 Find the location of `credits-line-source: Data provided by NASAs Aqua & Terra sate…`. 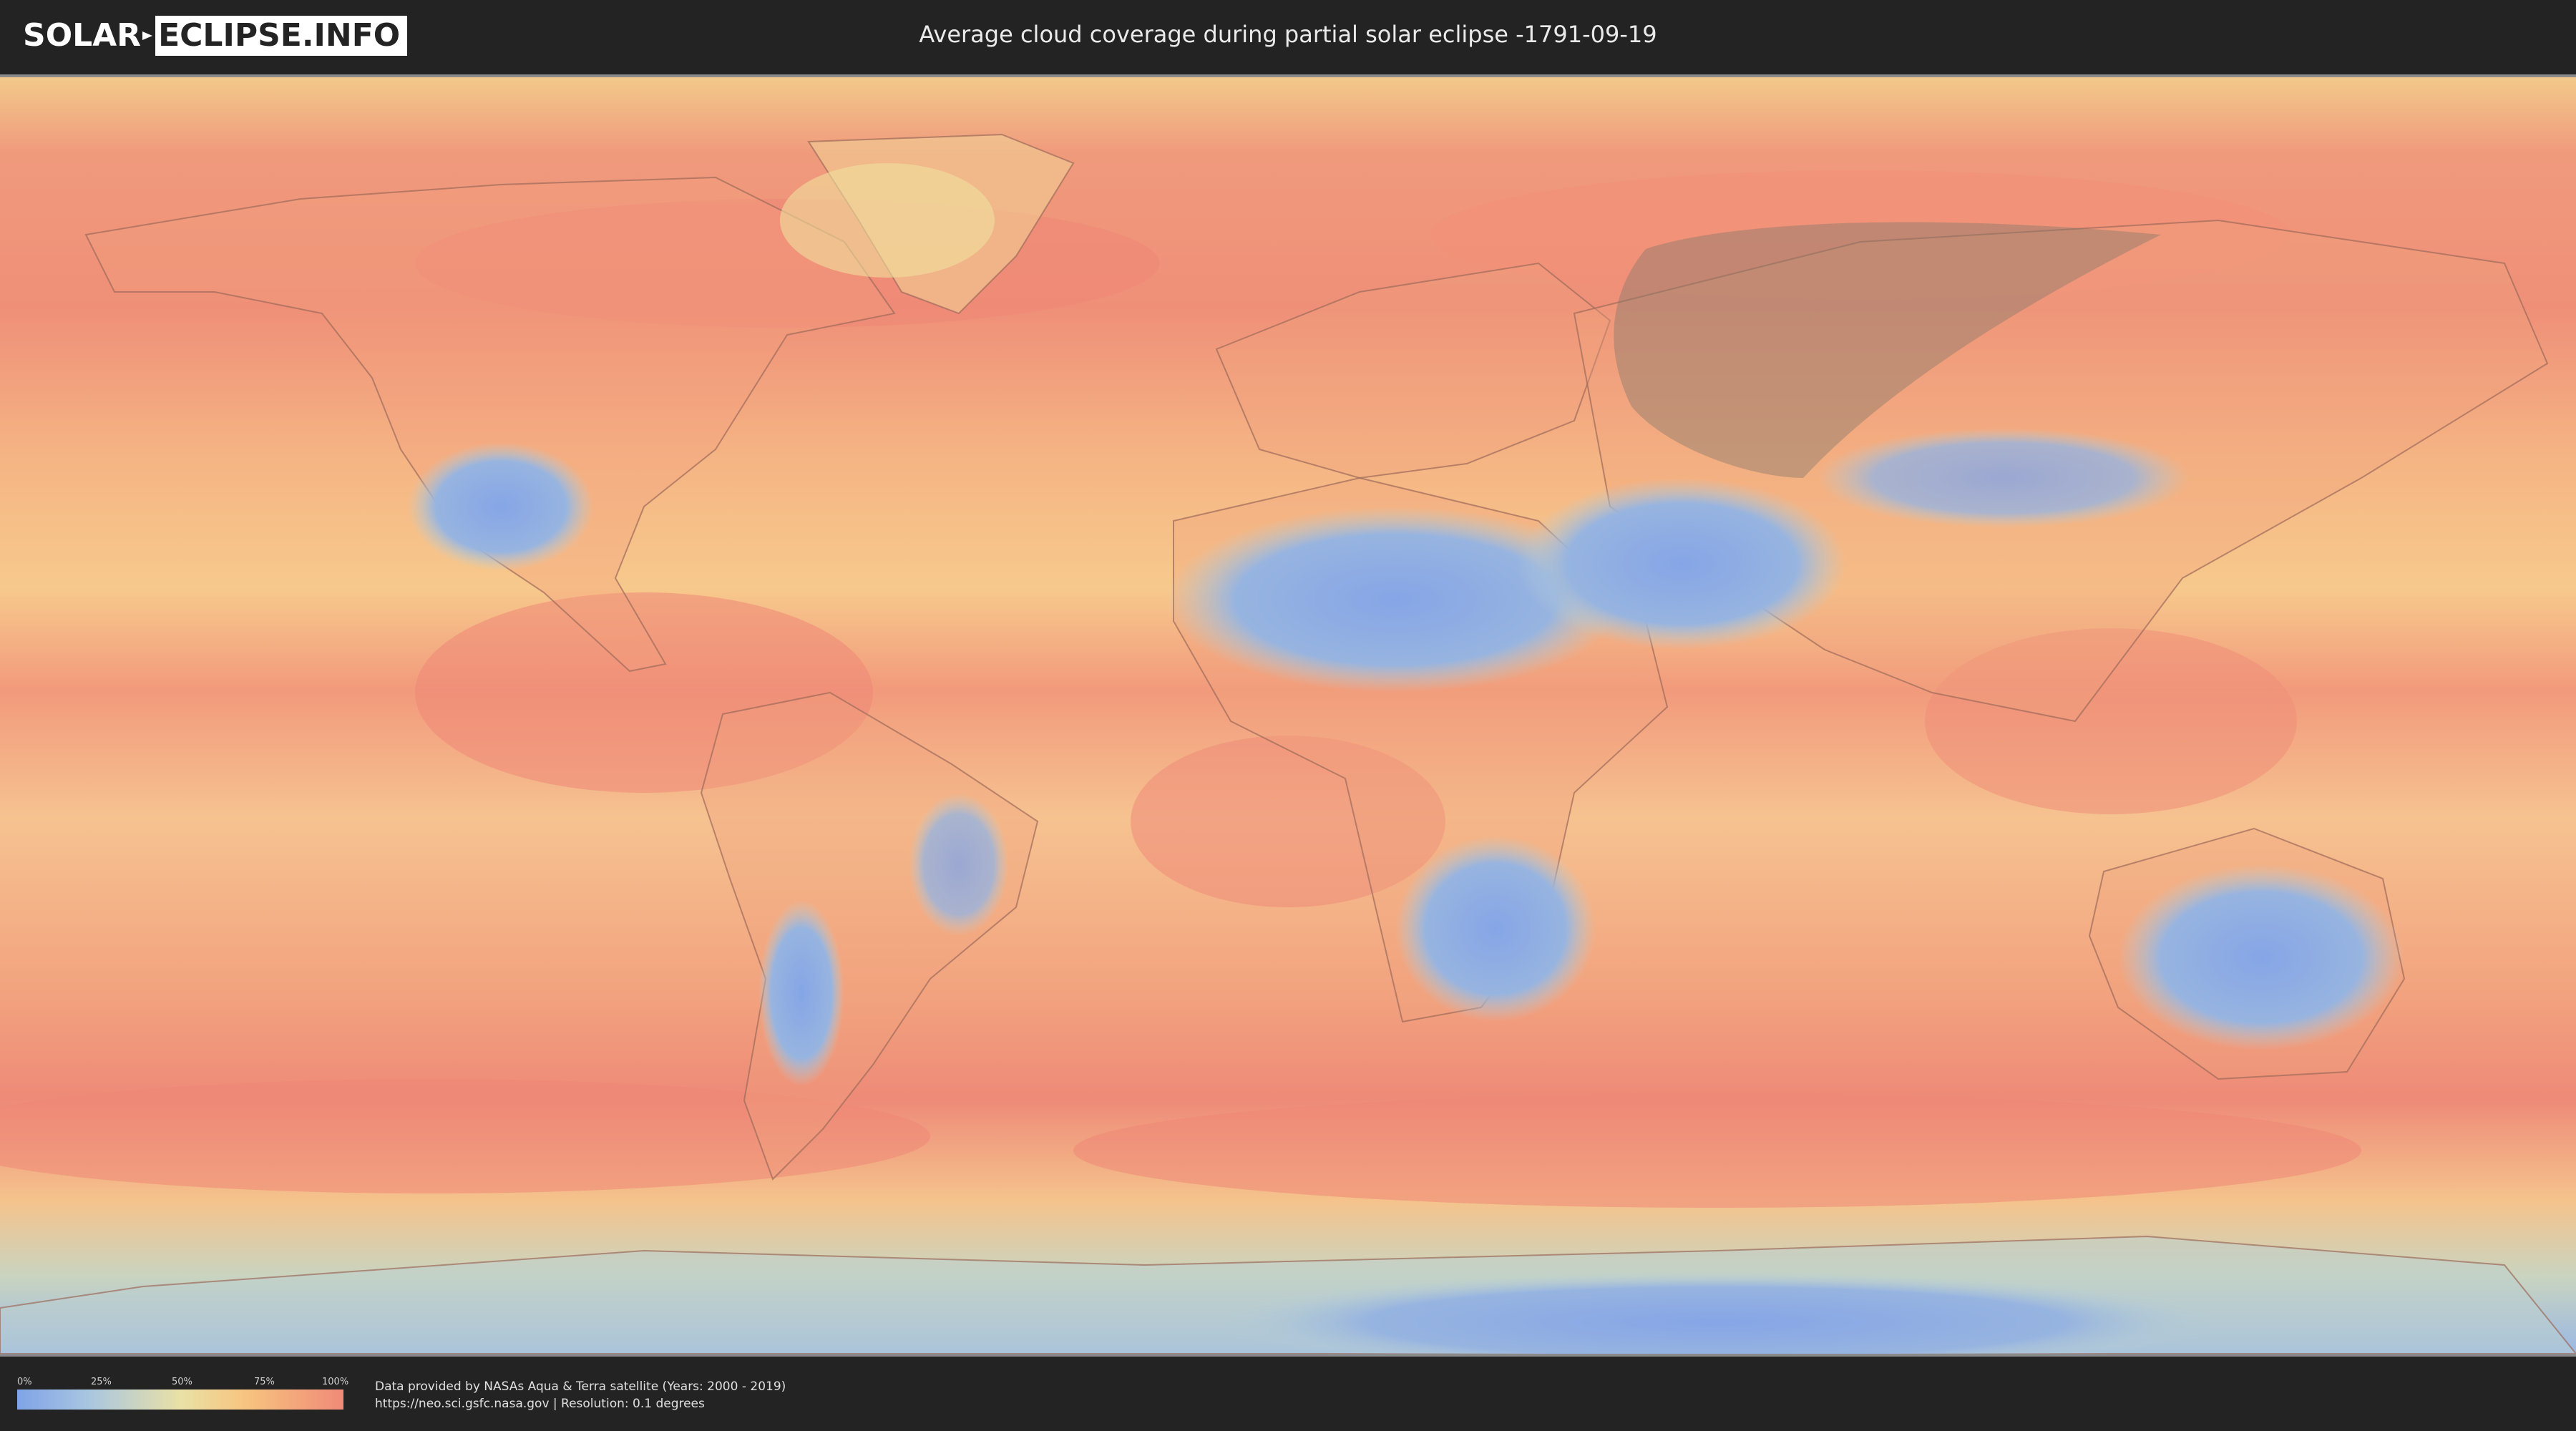

credits-line-source: Data provided by NASAs Aqua & Terra sate… is located at coordinates (580, 1386).